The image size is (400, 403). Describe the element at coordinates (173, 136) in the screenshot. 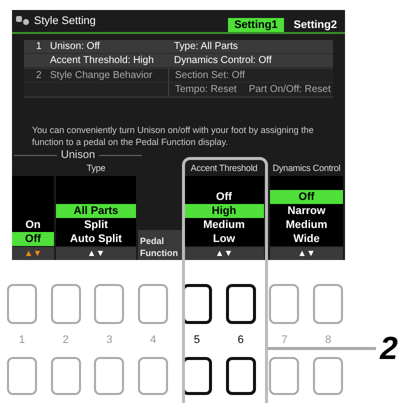

I see `info-message: You can conveniently turn Unison on/off with your foot by assigning the function to a pedal on the Pedal Function display.` at that location.